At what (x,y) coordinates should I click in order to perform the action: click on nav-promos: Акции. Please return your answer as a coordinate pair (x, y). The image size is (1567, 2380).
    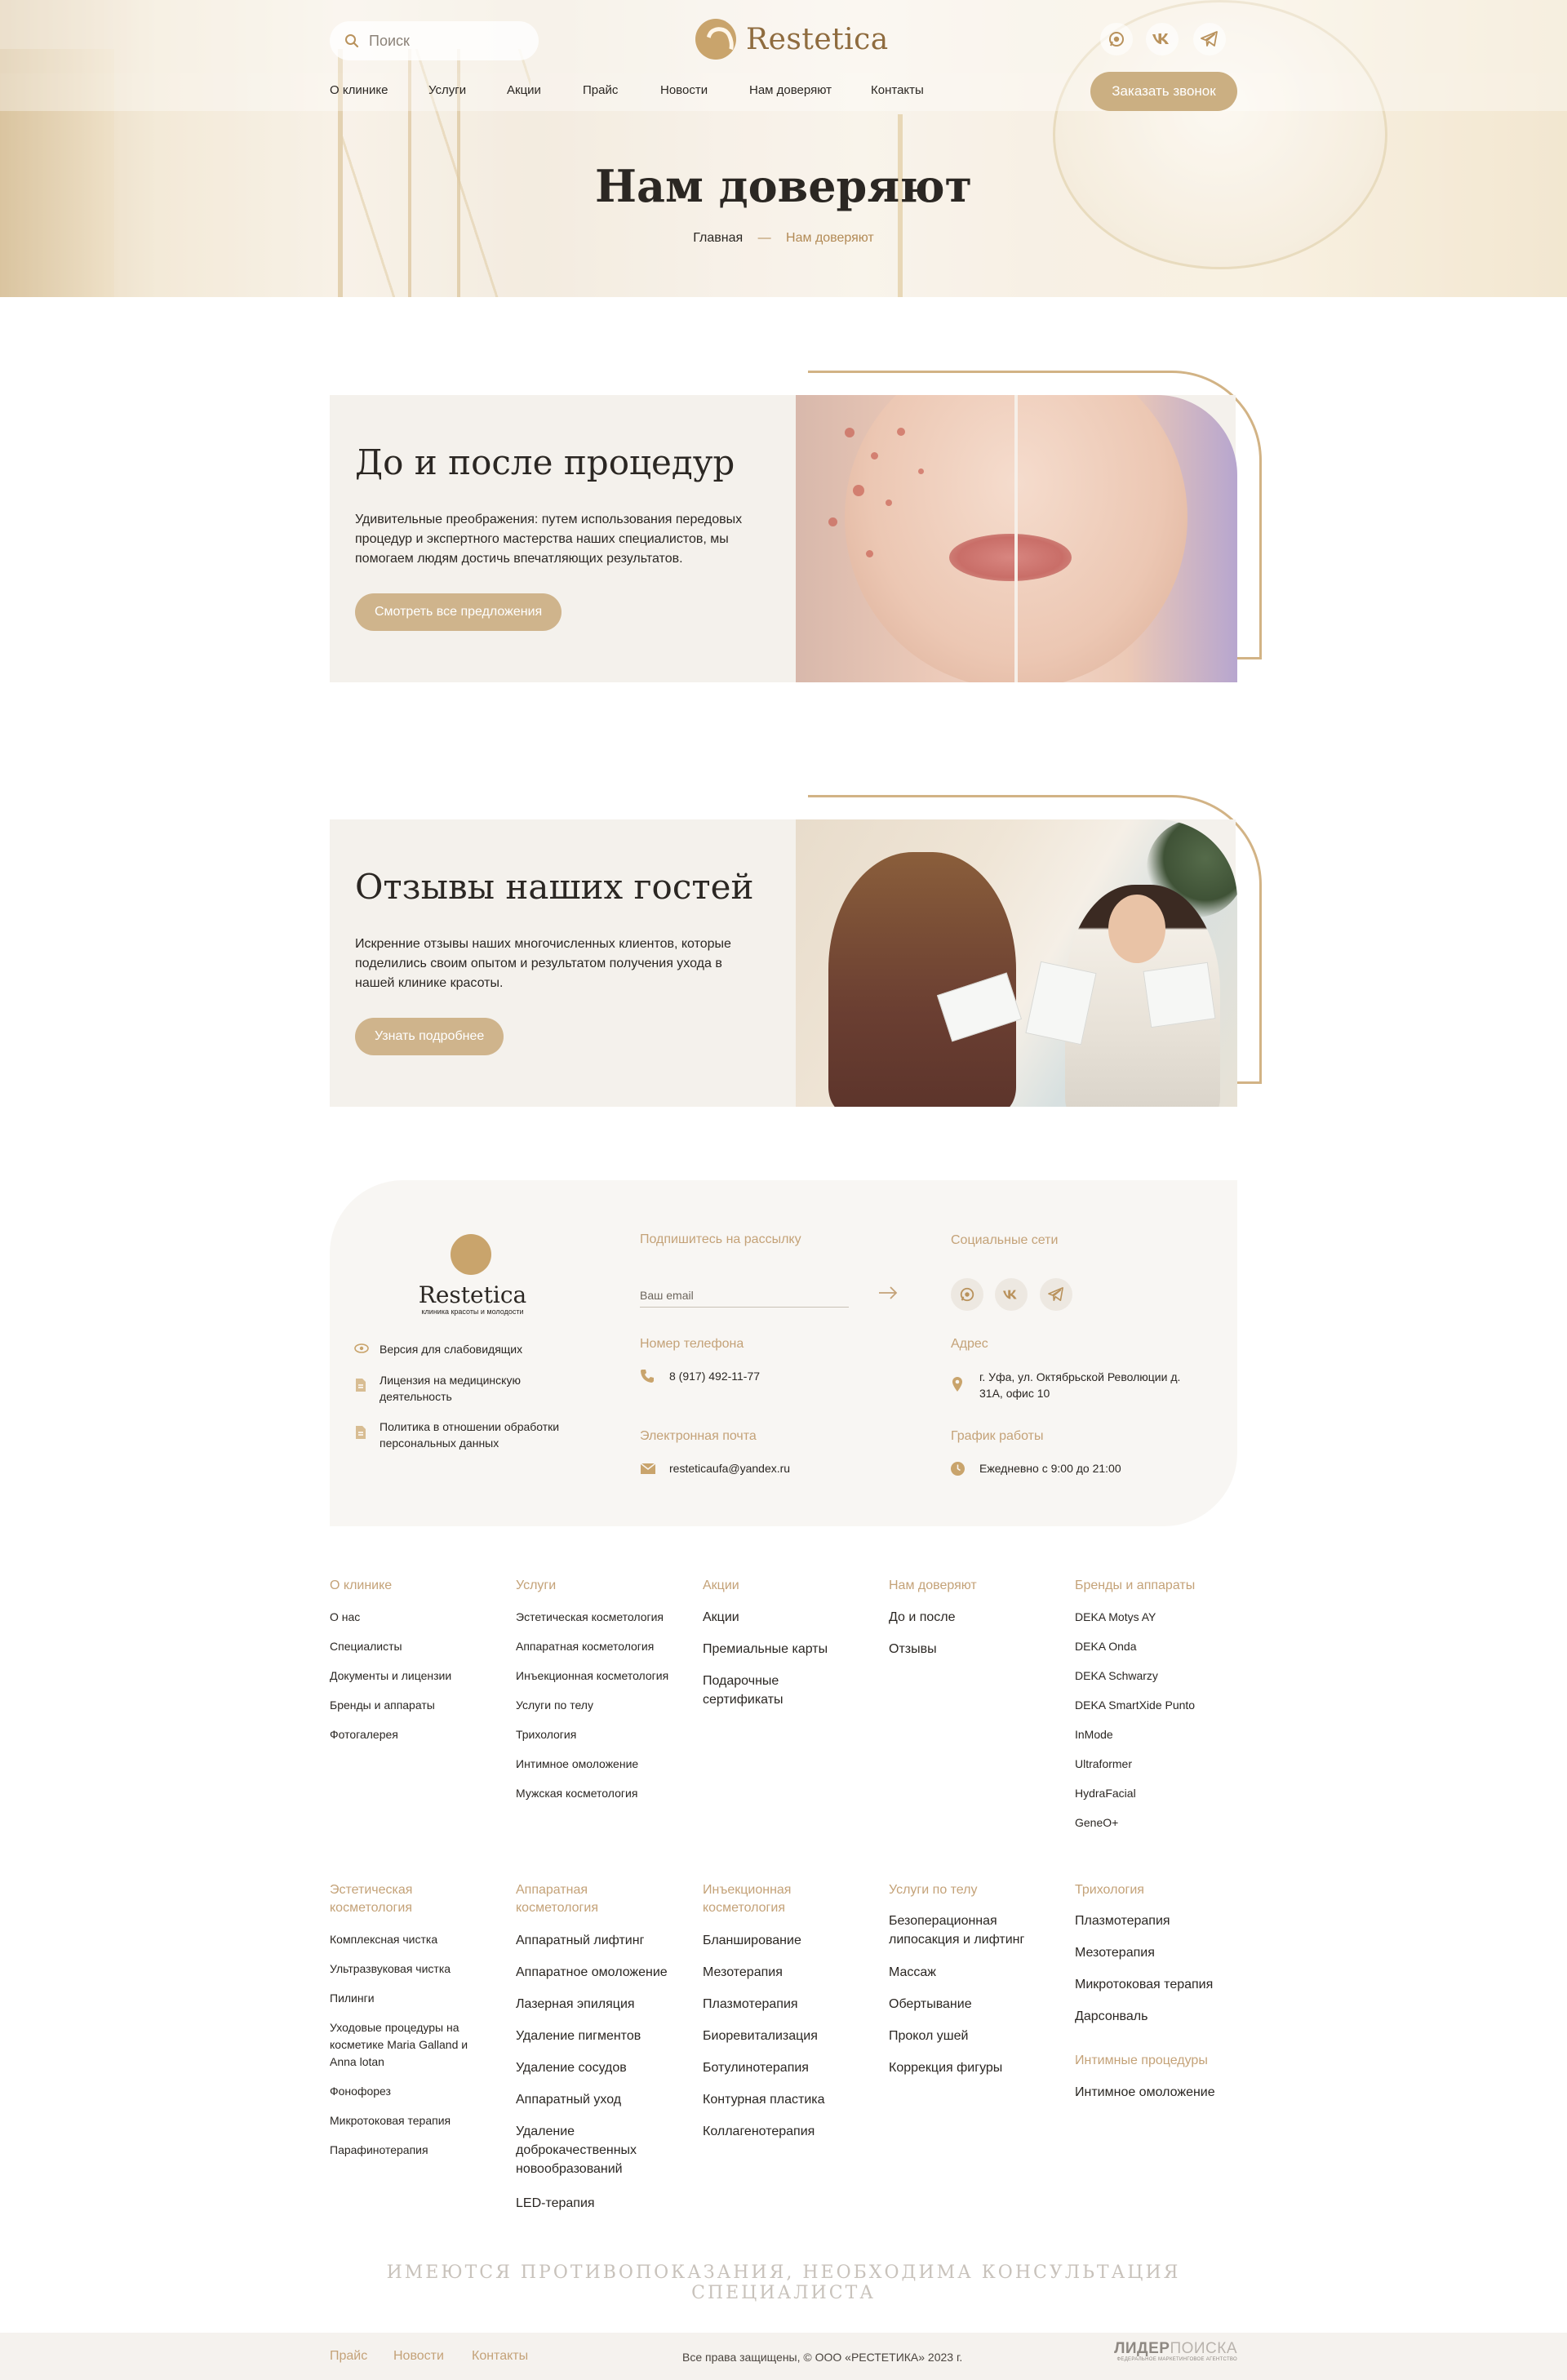
    Looking at the image, I should click on (524, 90).